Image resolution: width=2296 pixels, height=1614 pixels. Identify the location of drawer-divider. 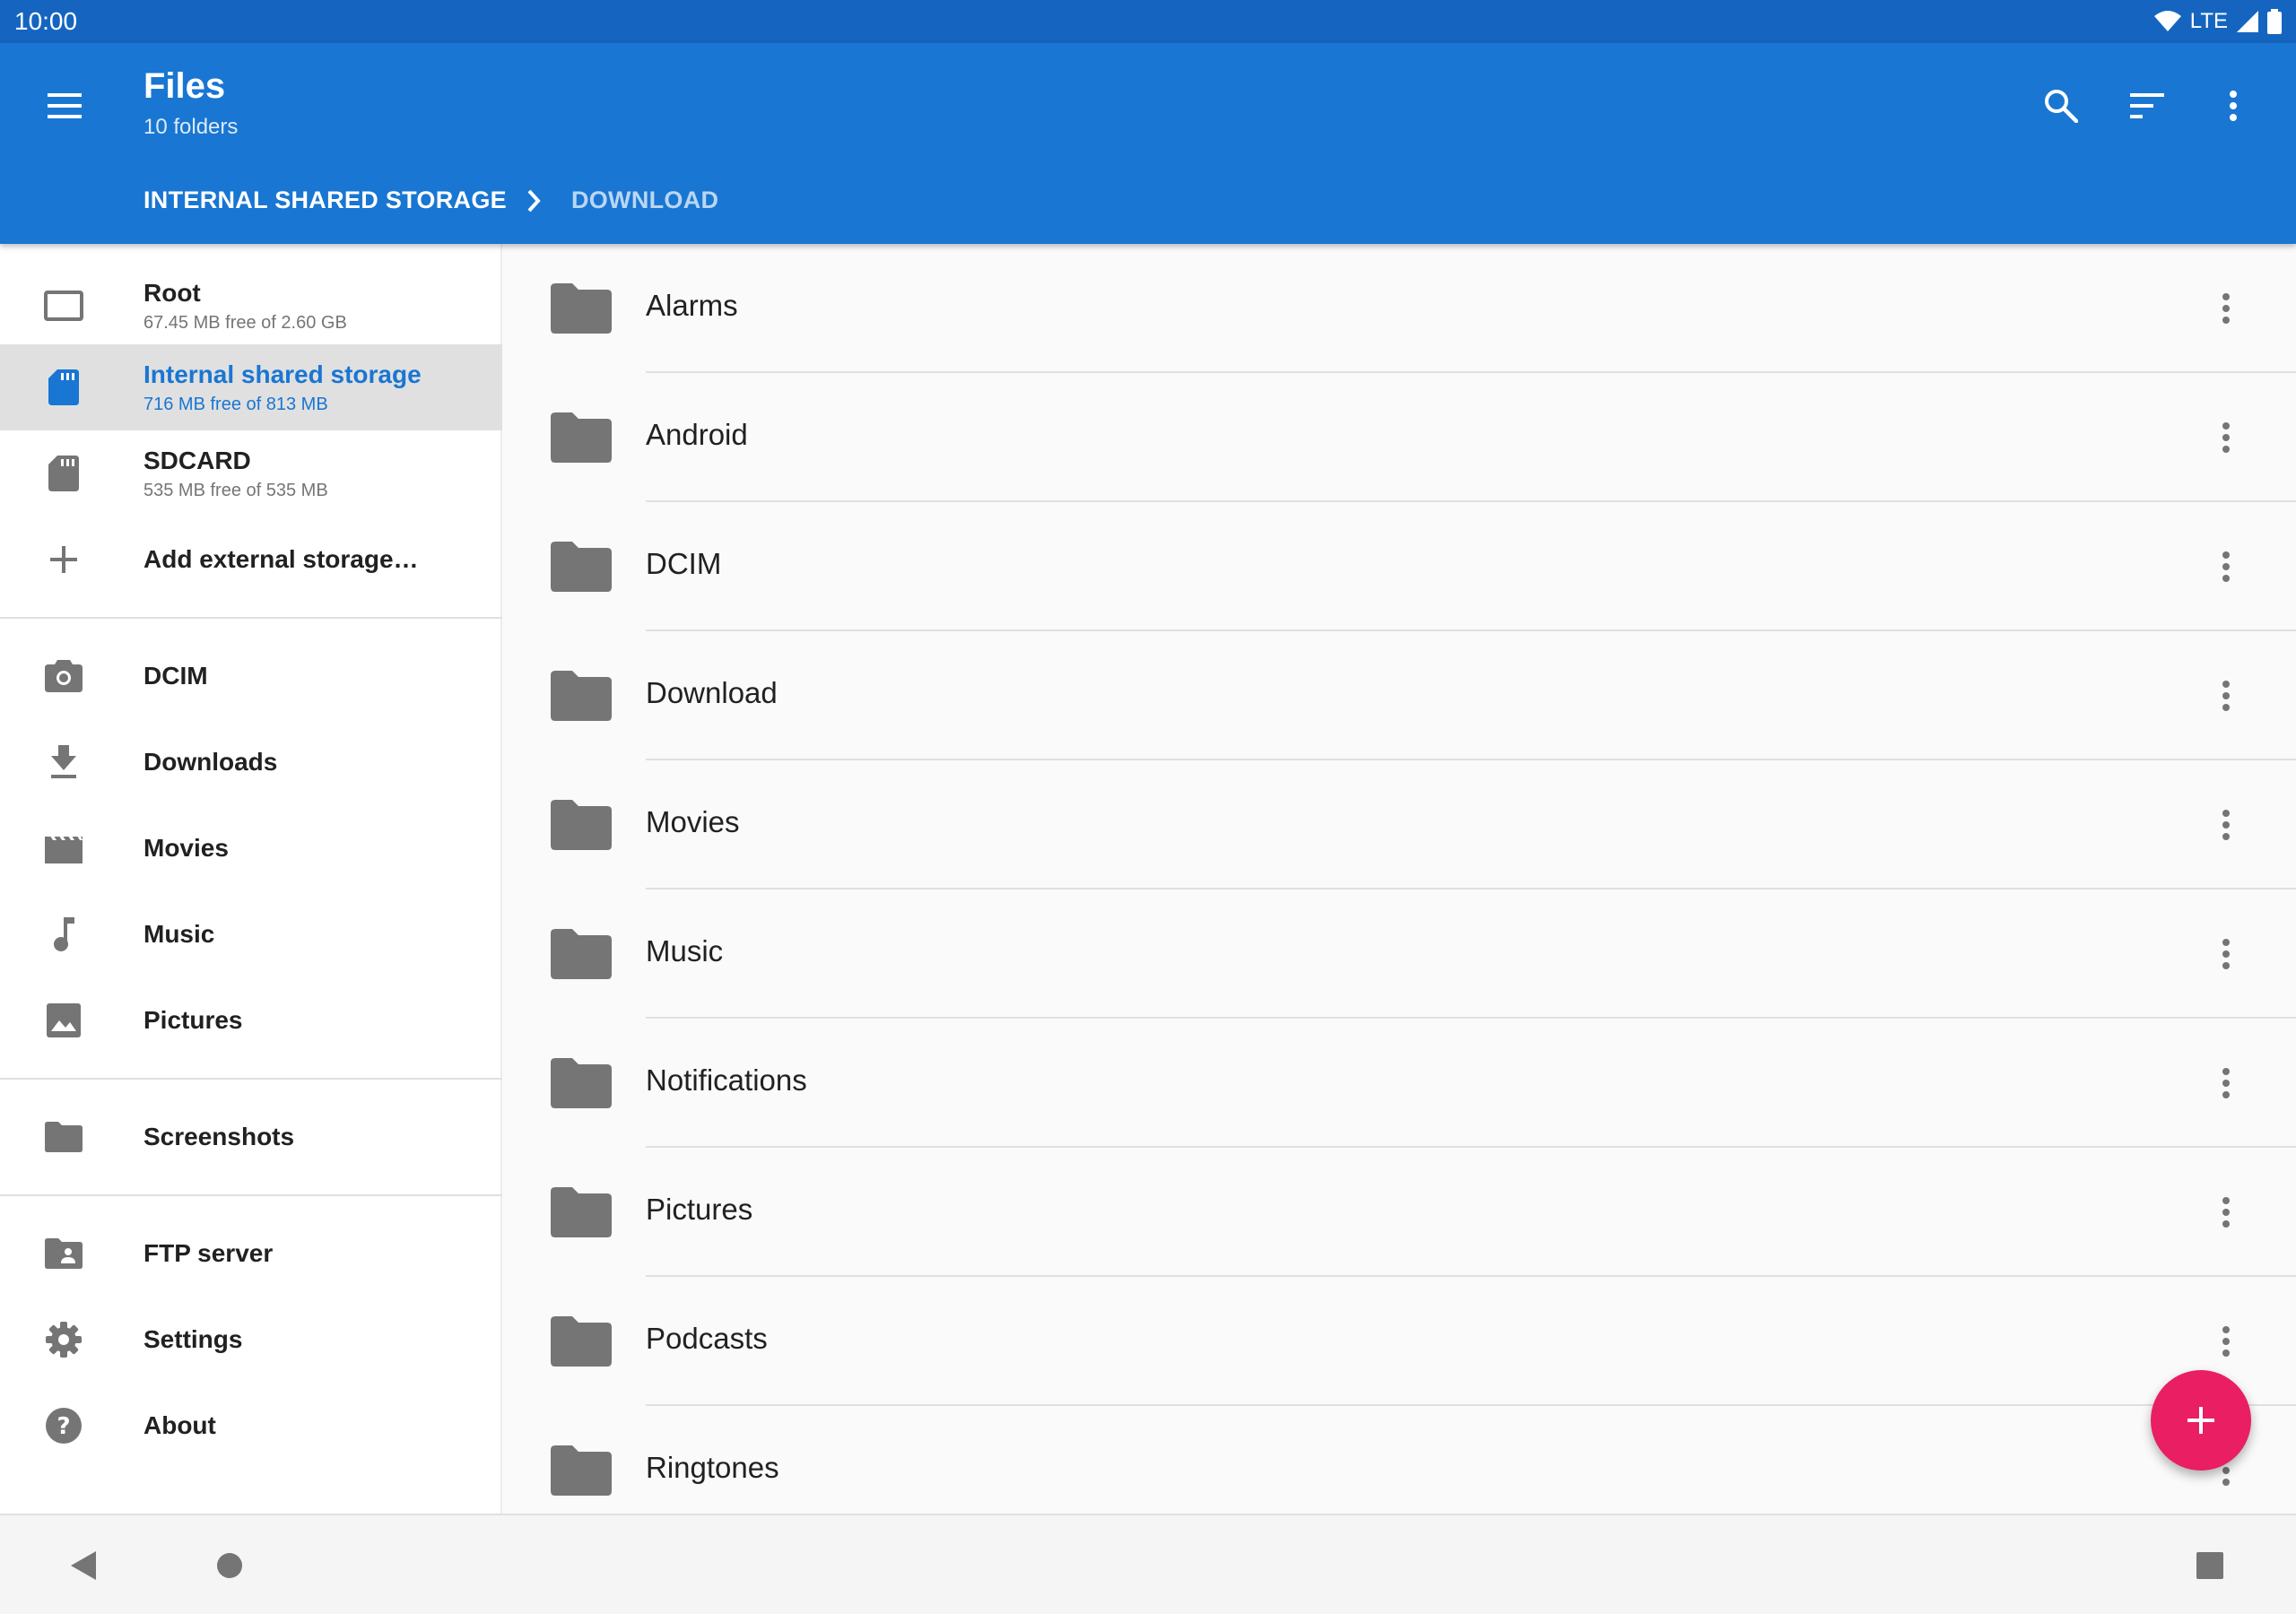
(251, 618).